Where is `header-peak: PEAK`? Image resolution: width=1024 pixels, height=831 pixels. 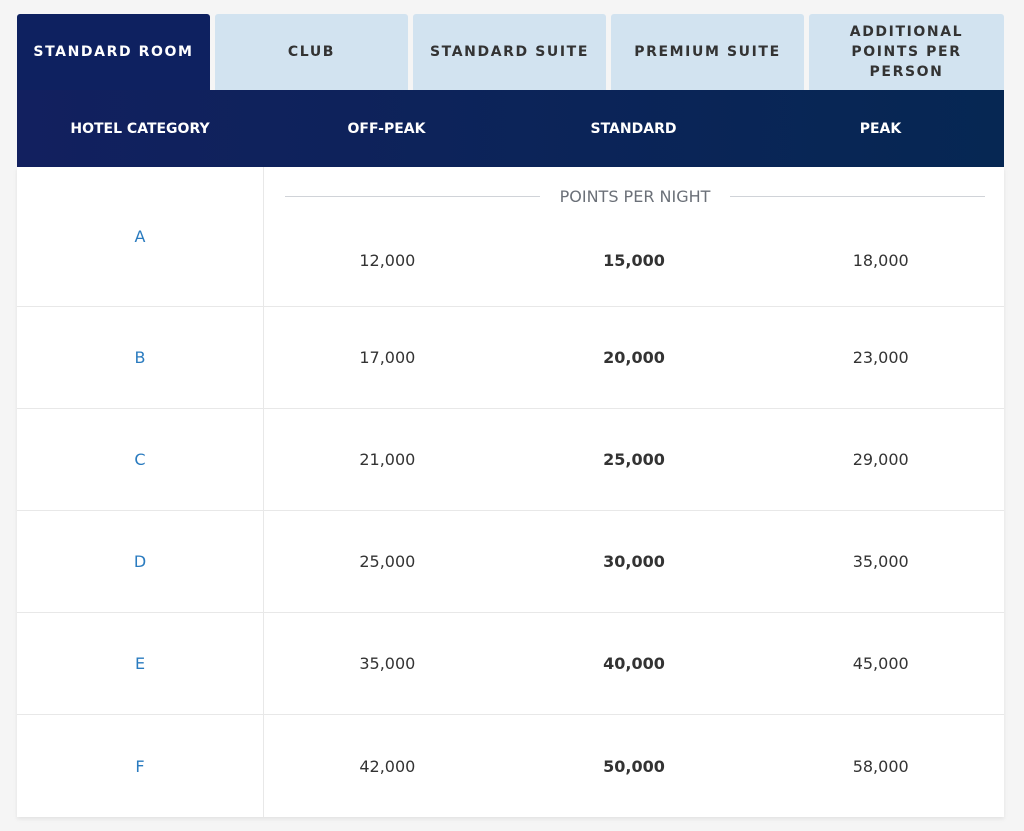 header-peak: PEAK is located at coordinates (880, 128).